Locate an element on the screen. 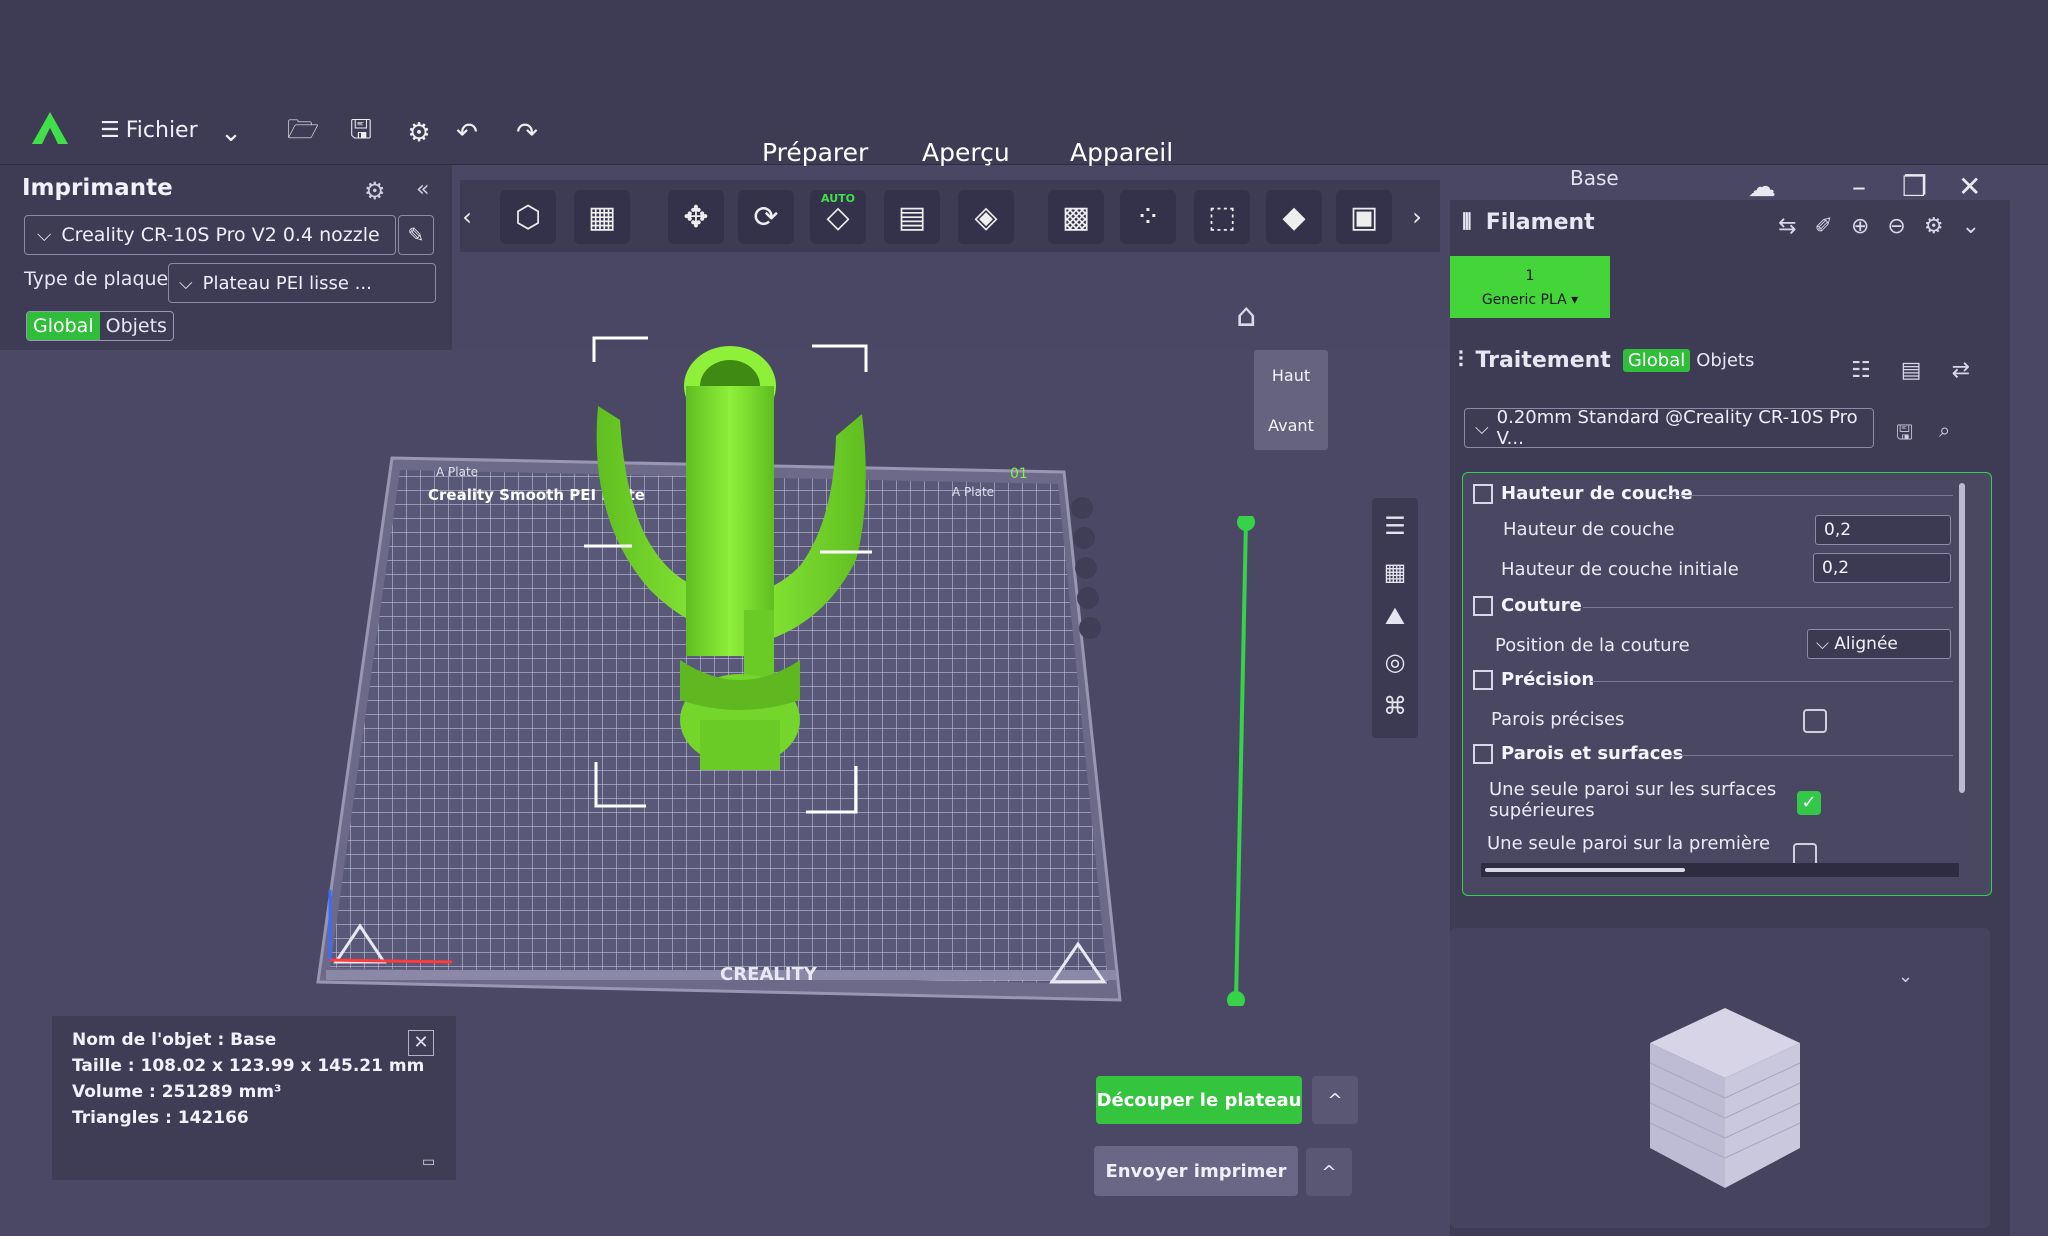  arrange-icon: ✥ is located at coordinates (696, 217).